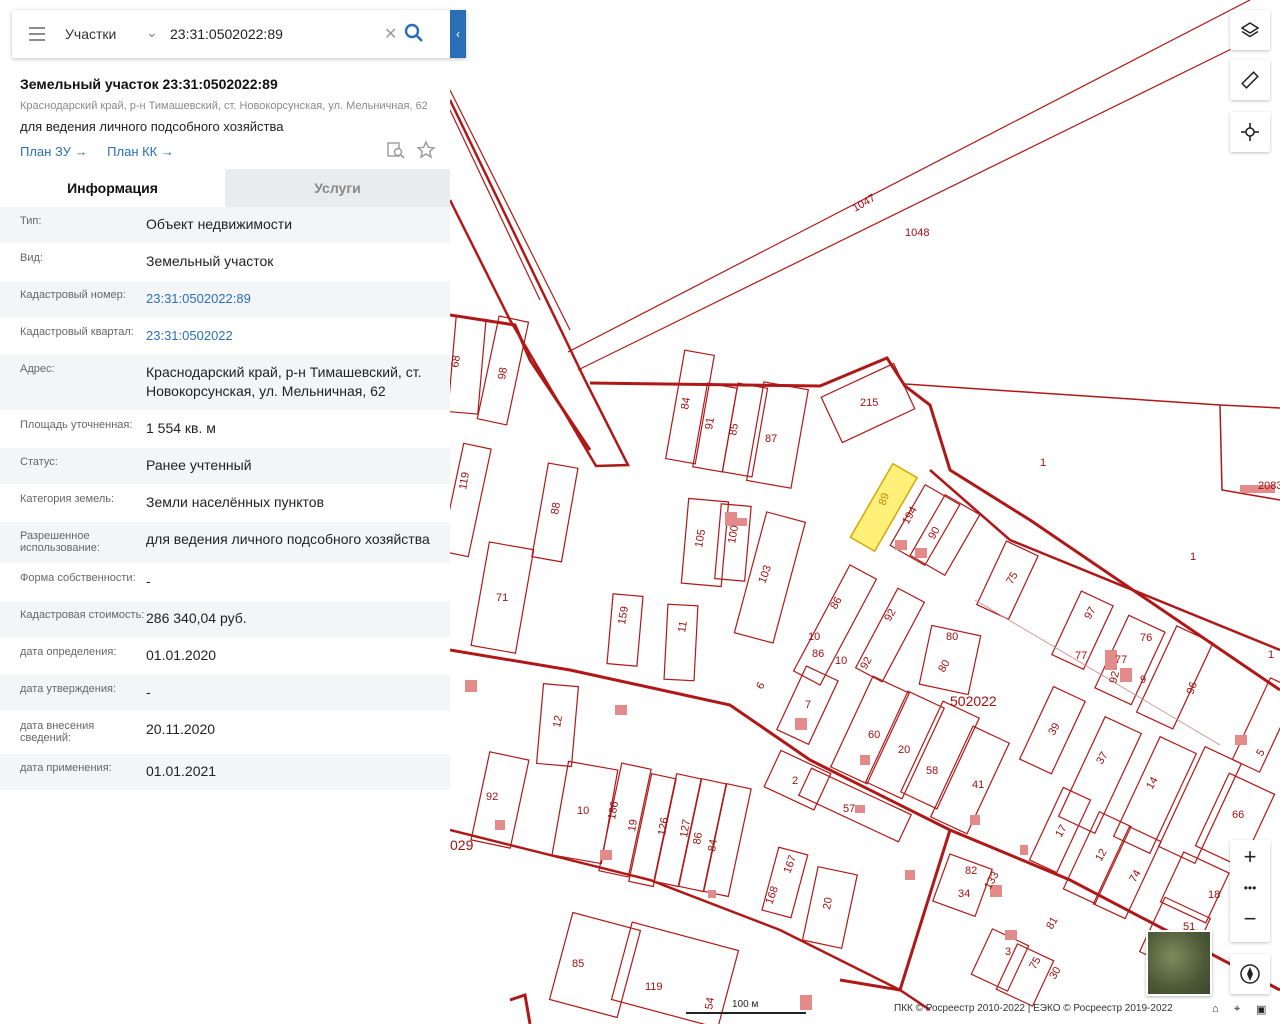  I want to click on info-value: -, so click(148, 581).